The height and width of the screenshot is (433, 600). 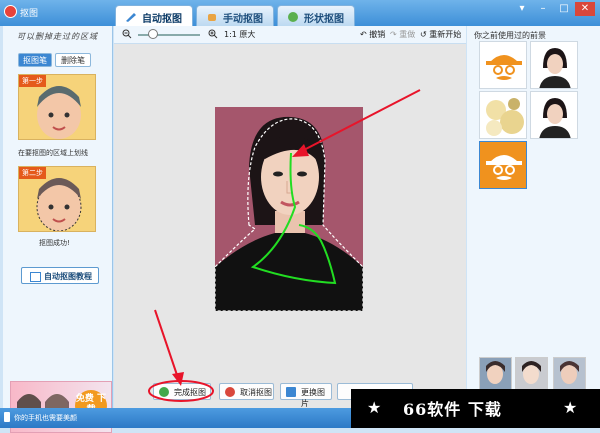 What do you see at coordinates (585, 9) in the screenshot?
I see `close-icon: ✕` at bounding box center [585, 9].